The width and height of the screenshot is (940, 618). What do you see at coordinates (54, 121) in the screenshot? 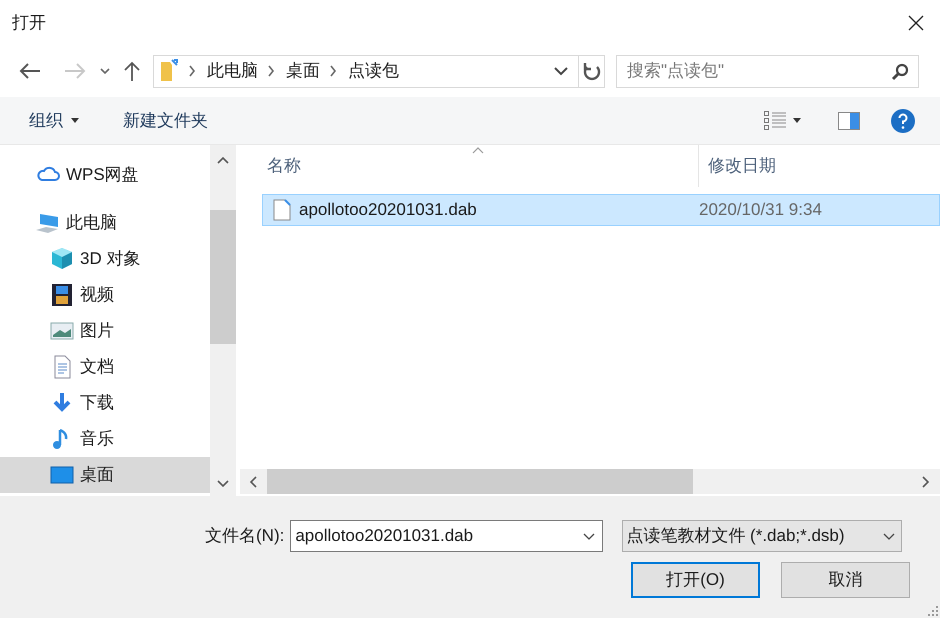
I see `organize-button: 组织` at bounding box center [54, 121].